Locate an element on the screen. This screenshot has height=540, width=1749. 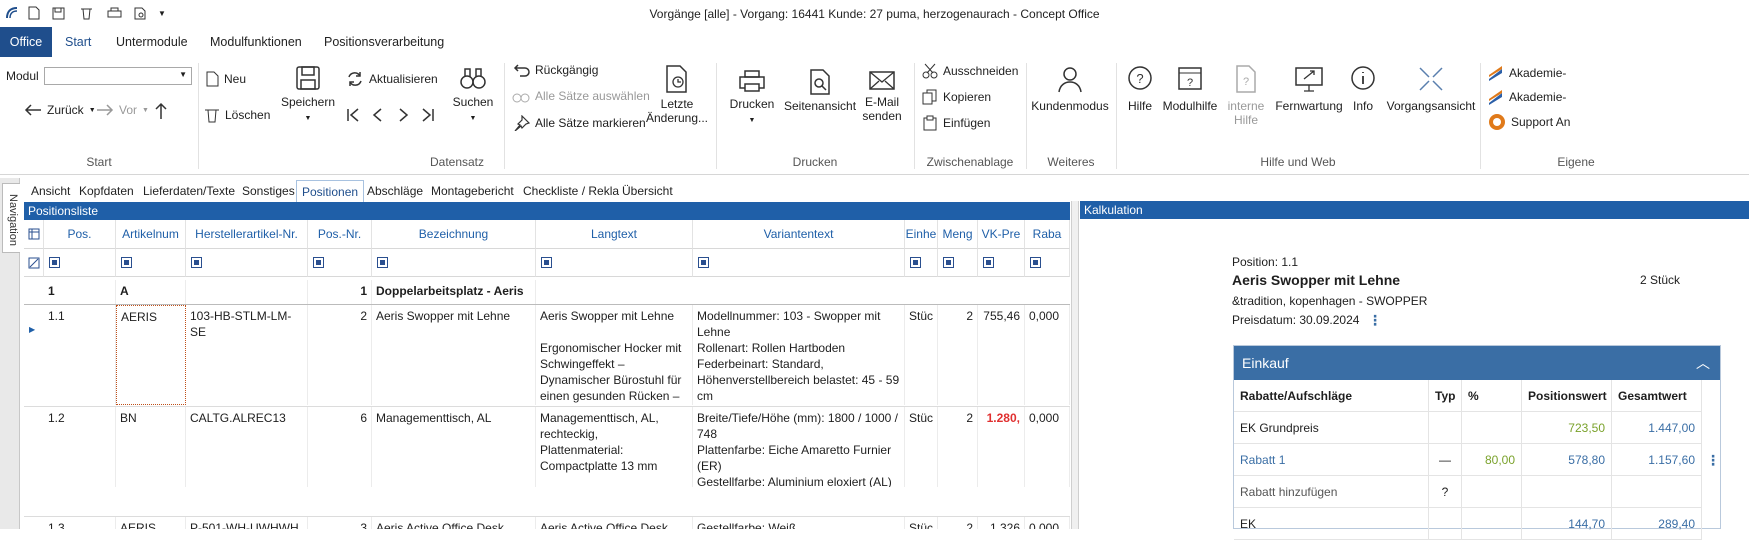
module-help-button: ? Modulhilfe is located at coordinates (1190, 89).